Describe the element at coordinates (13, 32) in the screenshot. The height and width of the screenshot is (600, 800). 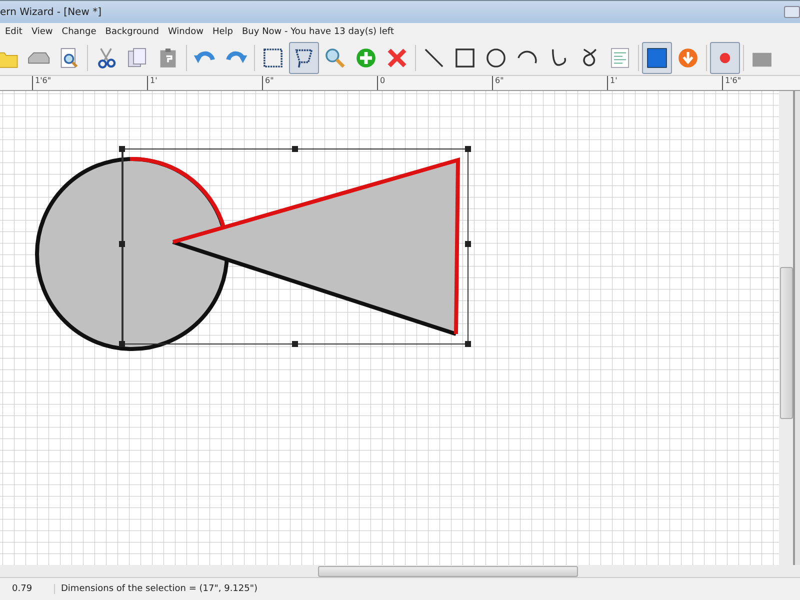
I see `menu-item: Edit` at that location.